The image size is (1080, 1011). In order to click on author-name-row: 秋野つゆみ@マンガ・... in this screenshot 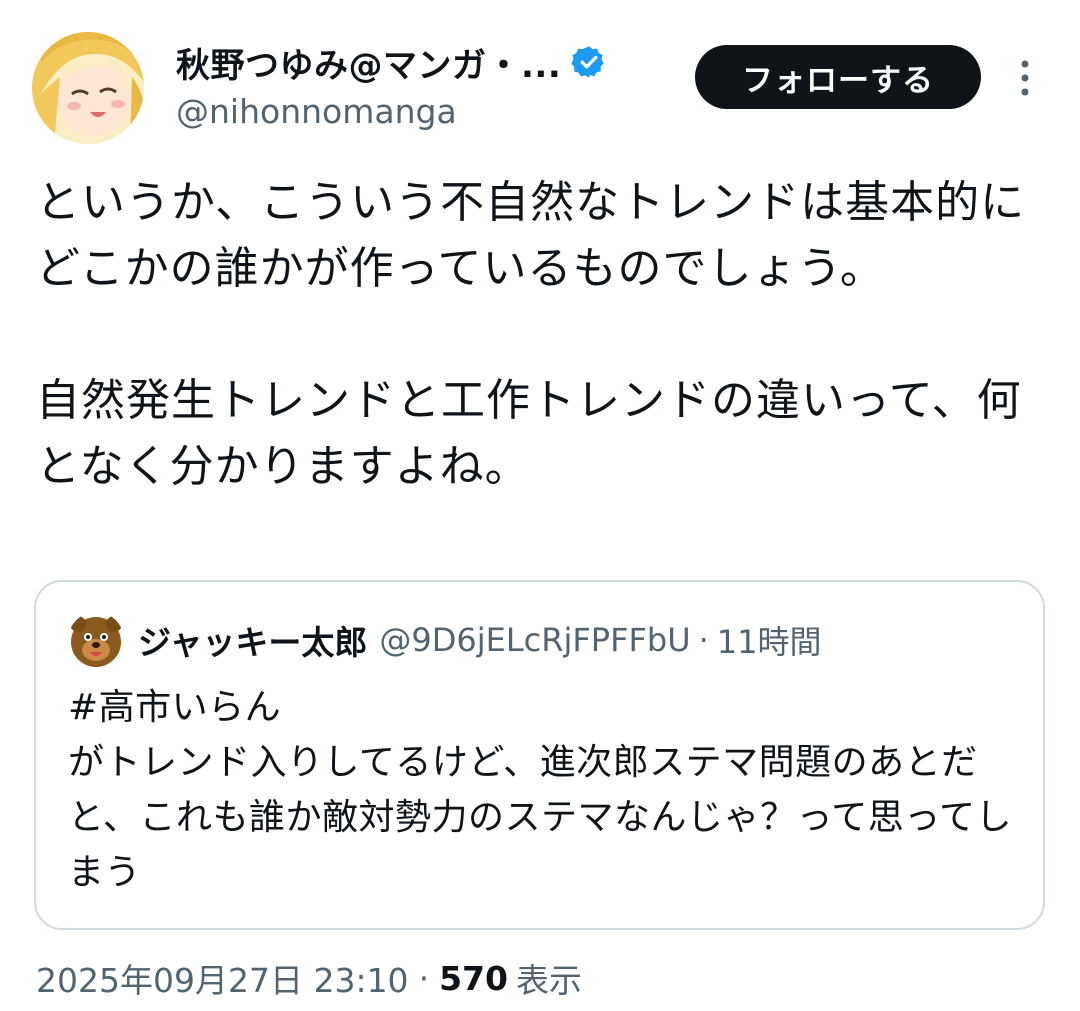, I will do `click(391, 62)`.